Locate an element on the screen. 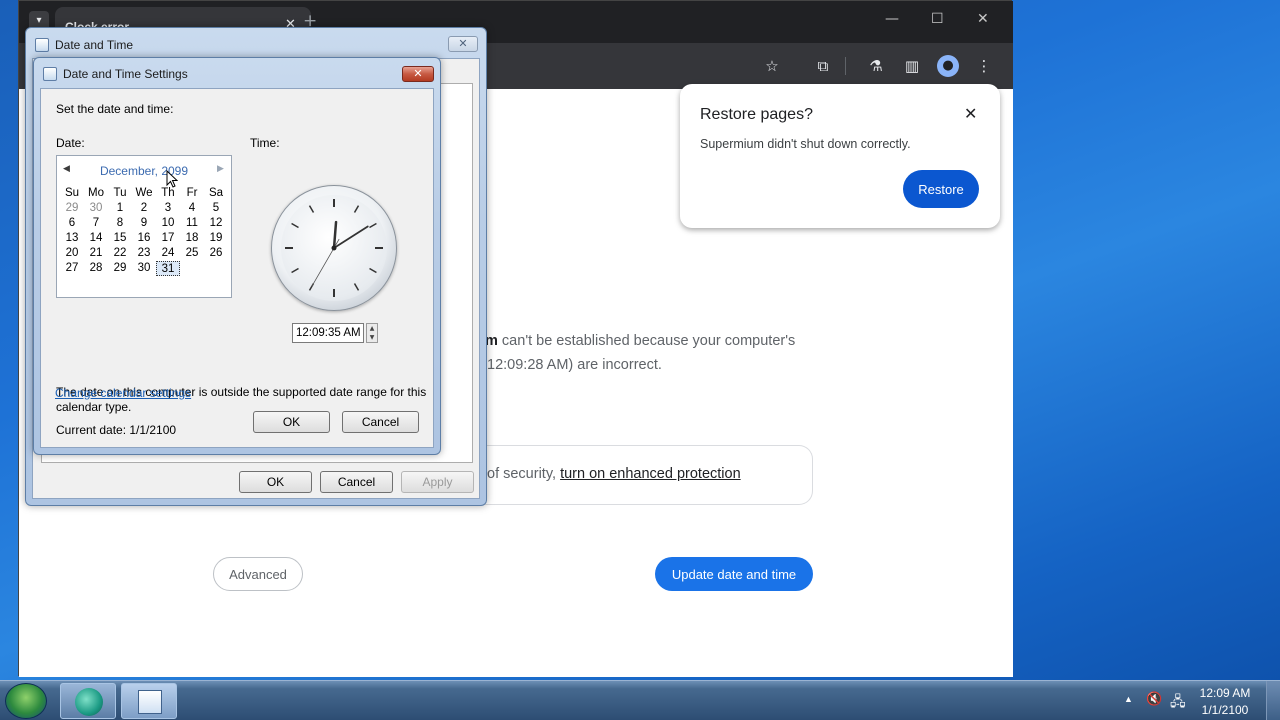 The width and height of the screenshot is (1280, 720). menu-icon: ⋮ is located at coordinates (984, 66).